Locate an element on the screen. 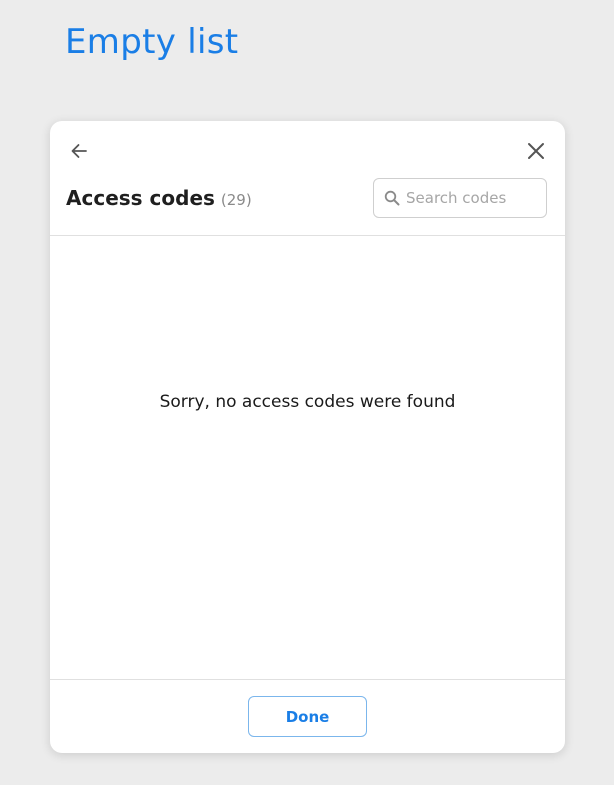 This screenshot has width=614, height=785. close-button is located at coordinates (536, 151).